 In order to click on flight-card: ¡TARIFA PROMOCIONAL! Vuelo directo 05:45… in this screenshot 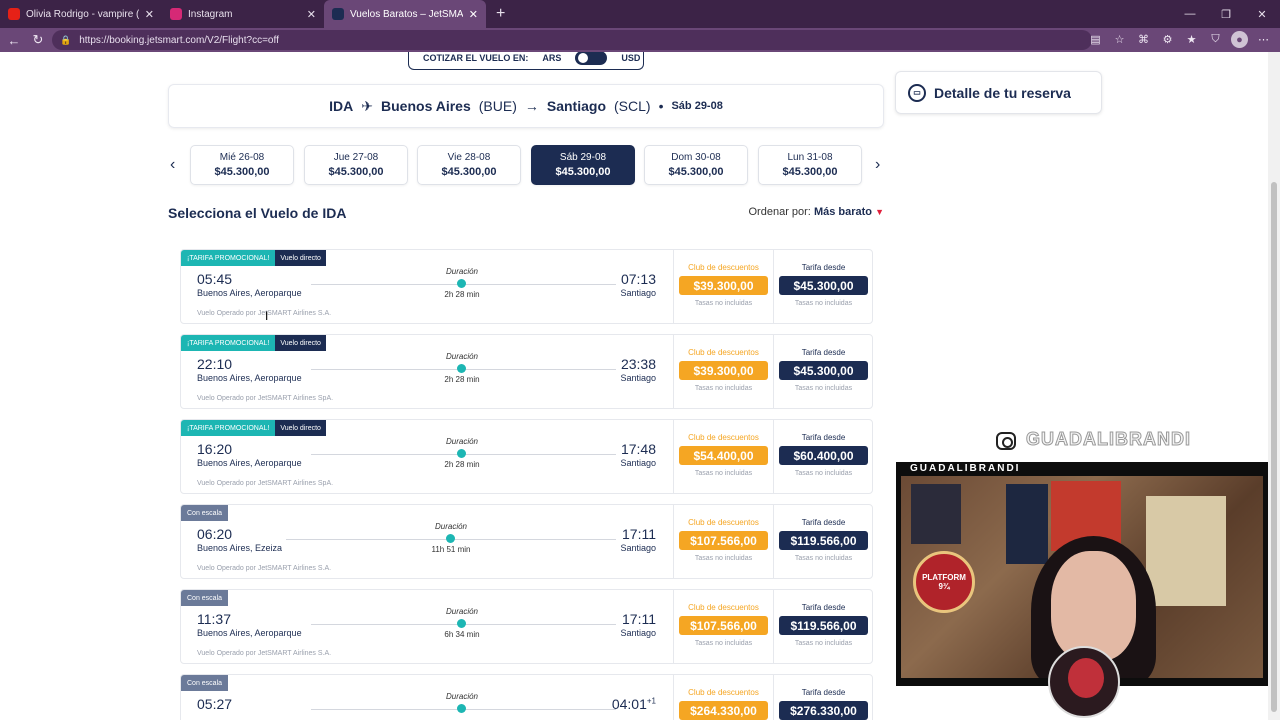, I will do `click(526, 286)`.